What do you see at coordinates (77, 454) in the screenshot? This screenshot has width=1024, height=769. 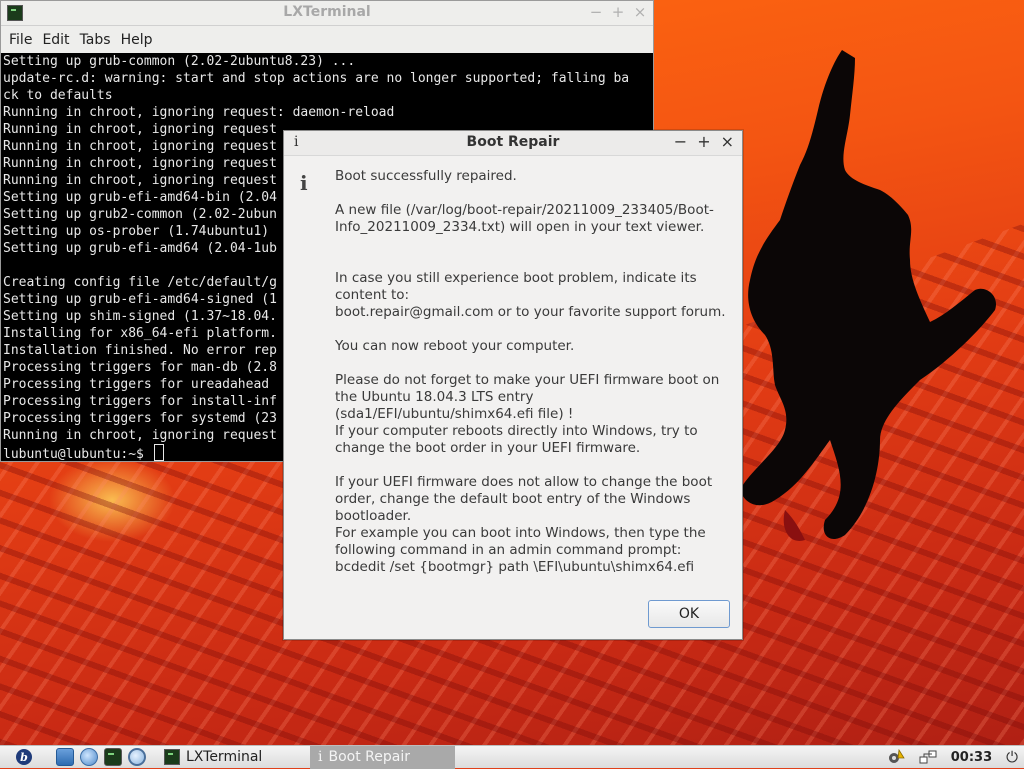 I see `terminal-prompt: lubuntu@lubuntu:~$` at bounding box center [77, 454].